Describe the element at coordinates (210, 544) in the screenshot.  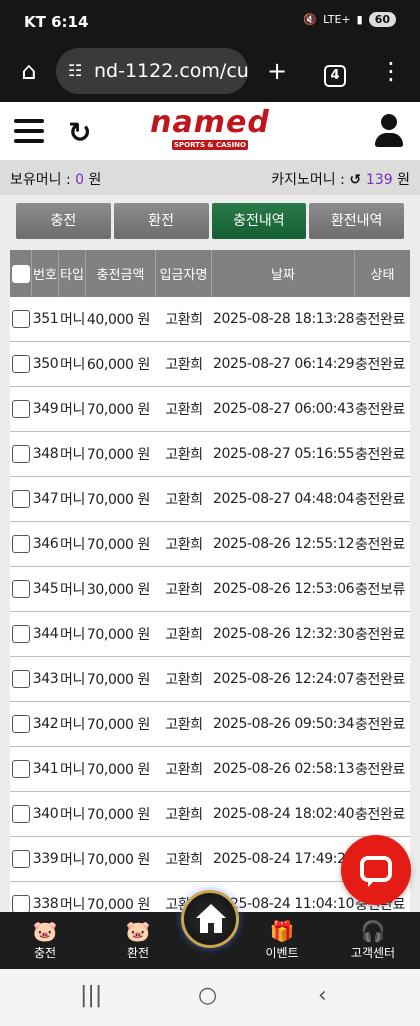
I see `table-row: 346 머니 70,000 원 고환희 2025-08-26 12:55:12 충전완료` at that location.